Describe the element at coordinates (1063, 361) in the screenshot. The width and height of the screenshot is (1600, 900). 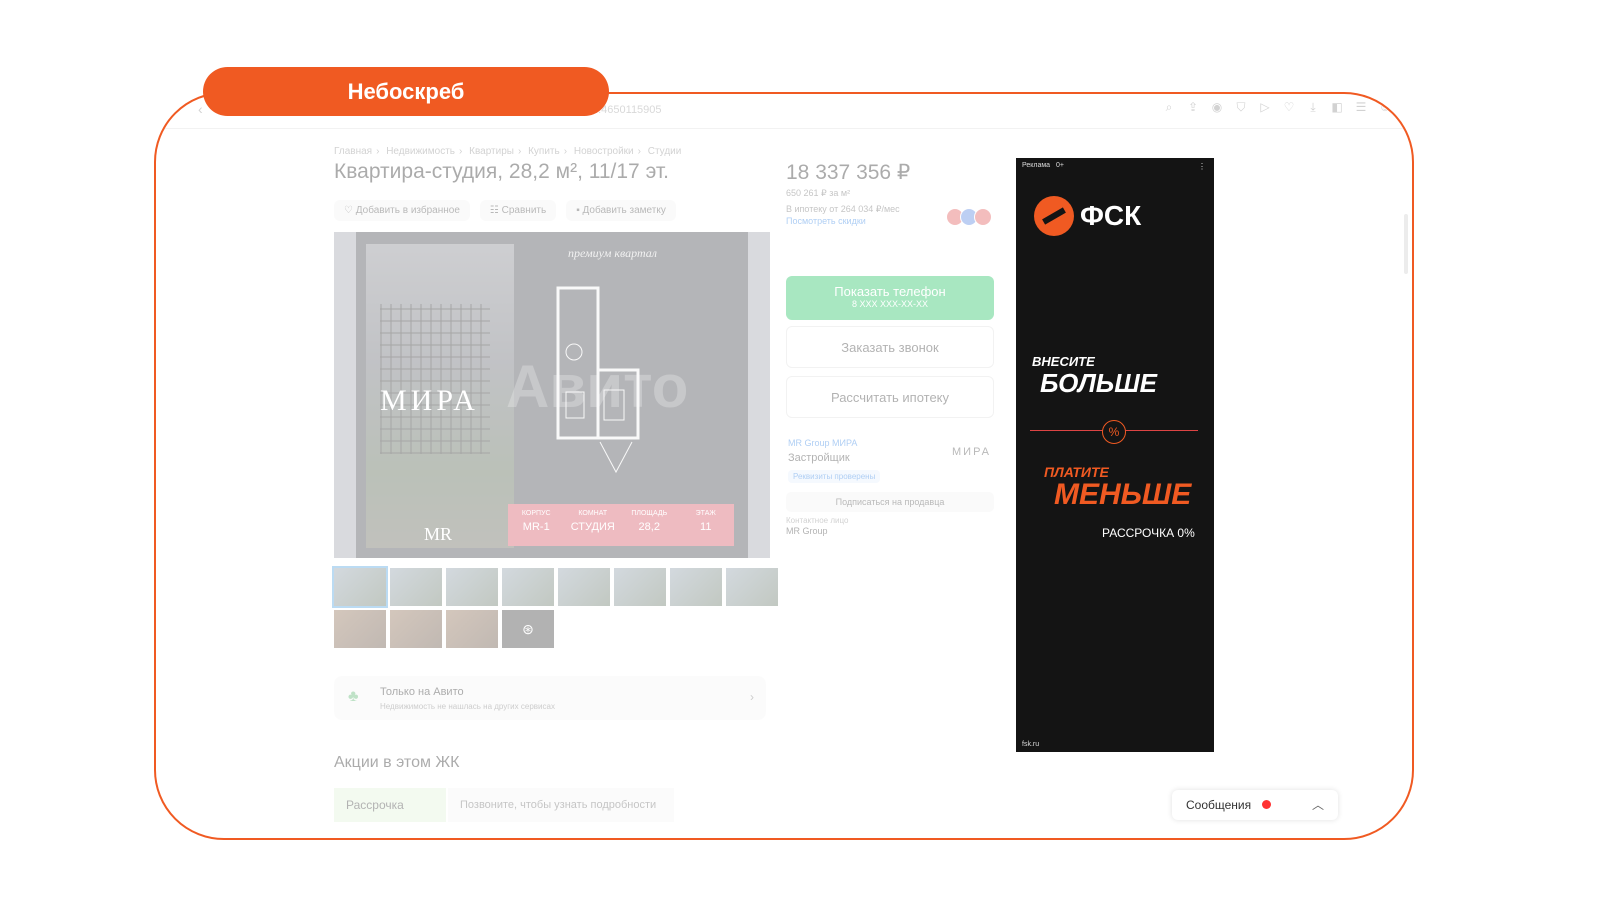
I see `ad-headline-1: ВНЕСИТЕ` at that location.